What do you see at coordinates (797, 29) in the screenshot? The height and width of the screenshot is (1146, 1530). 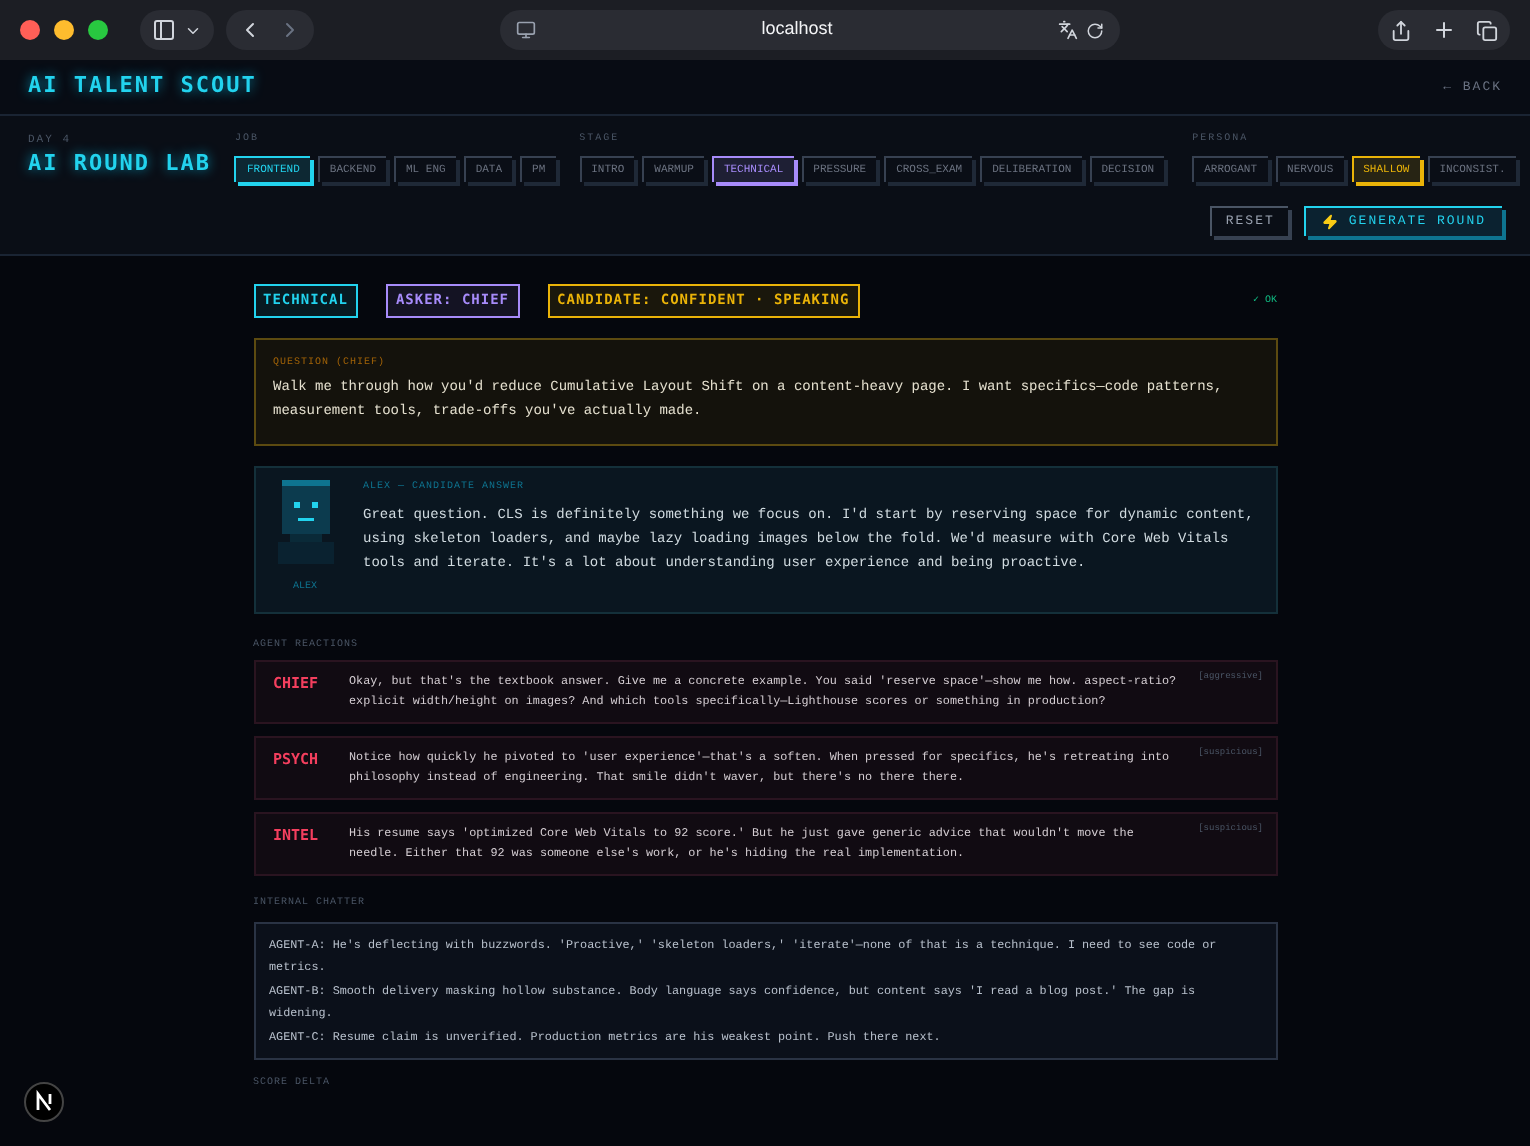 I see `url-text: localhost` at bounding box center [797, 29].